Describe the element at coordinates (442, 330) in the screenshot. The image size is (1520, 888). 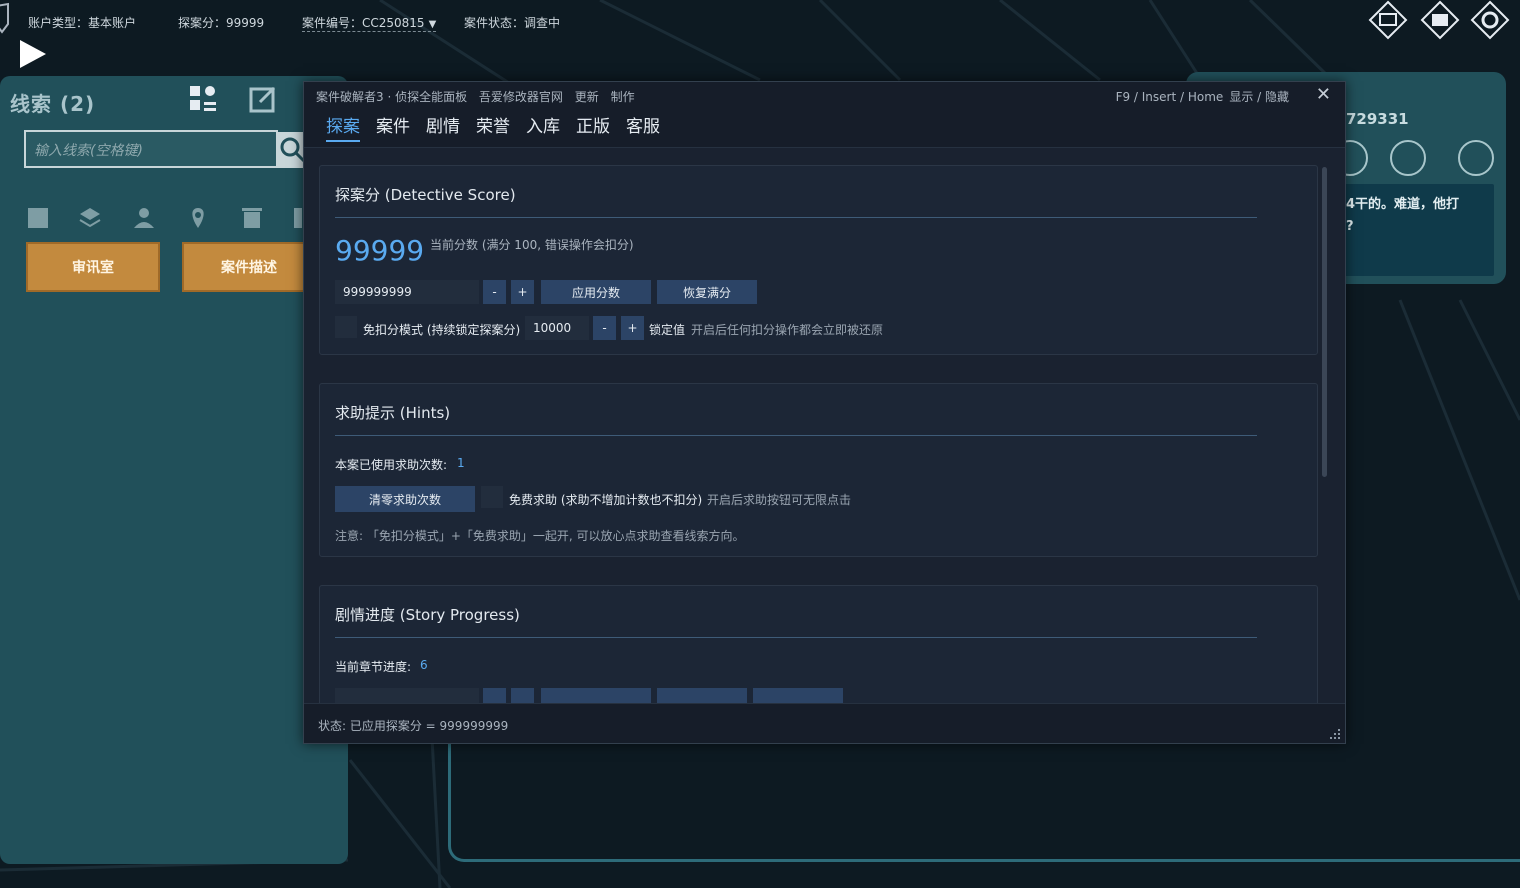
I see `no-deduct-label: 免扣分模式 (持续锁定探案分)` at that location.